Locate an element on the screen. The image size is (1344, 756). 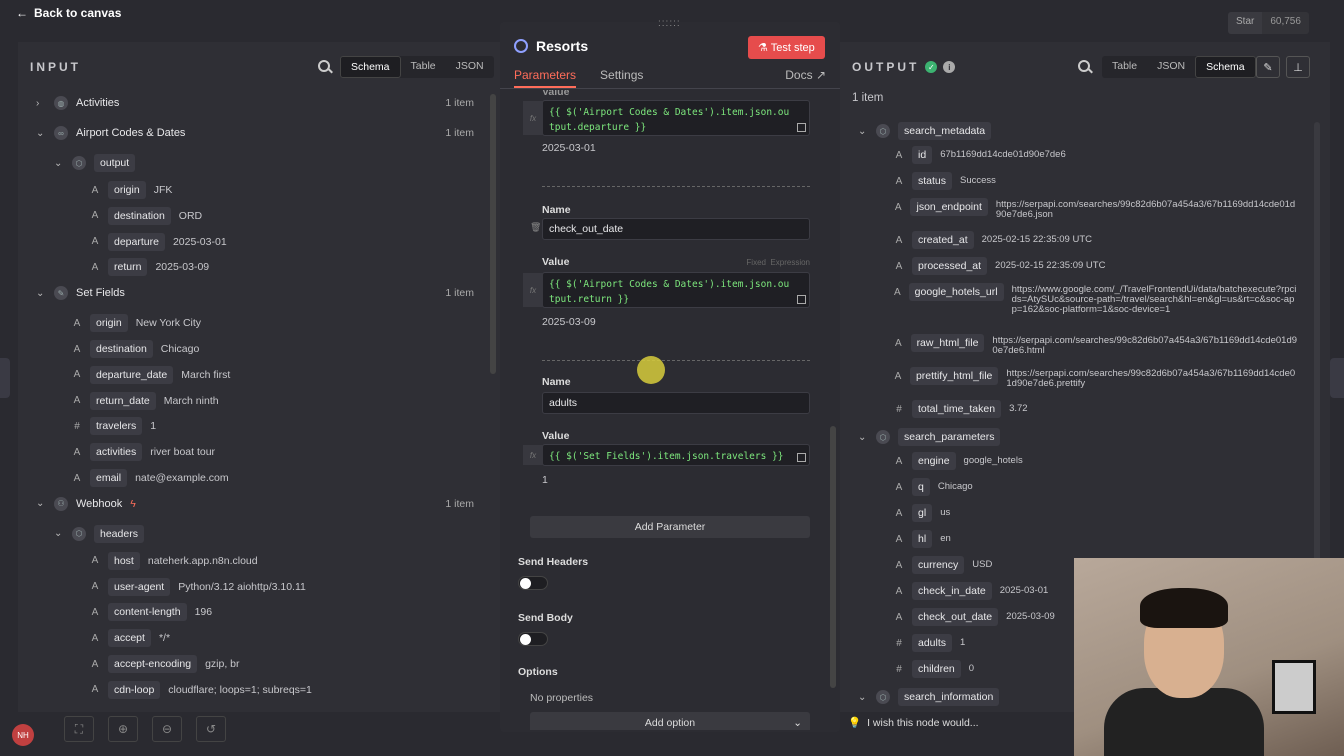
field-key: raw_html_file is located at coordinates (947, 343).